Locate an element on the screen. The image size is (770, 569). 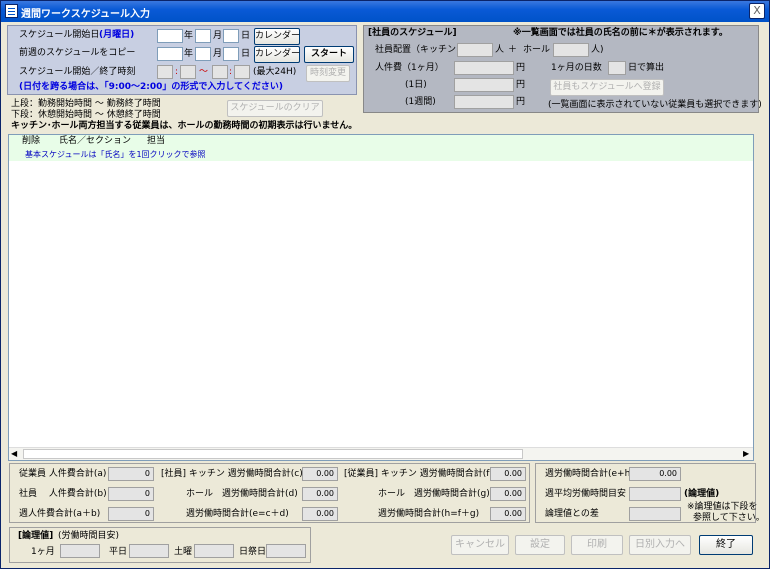
labor-cost-day is located at coordinates (484, 85).